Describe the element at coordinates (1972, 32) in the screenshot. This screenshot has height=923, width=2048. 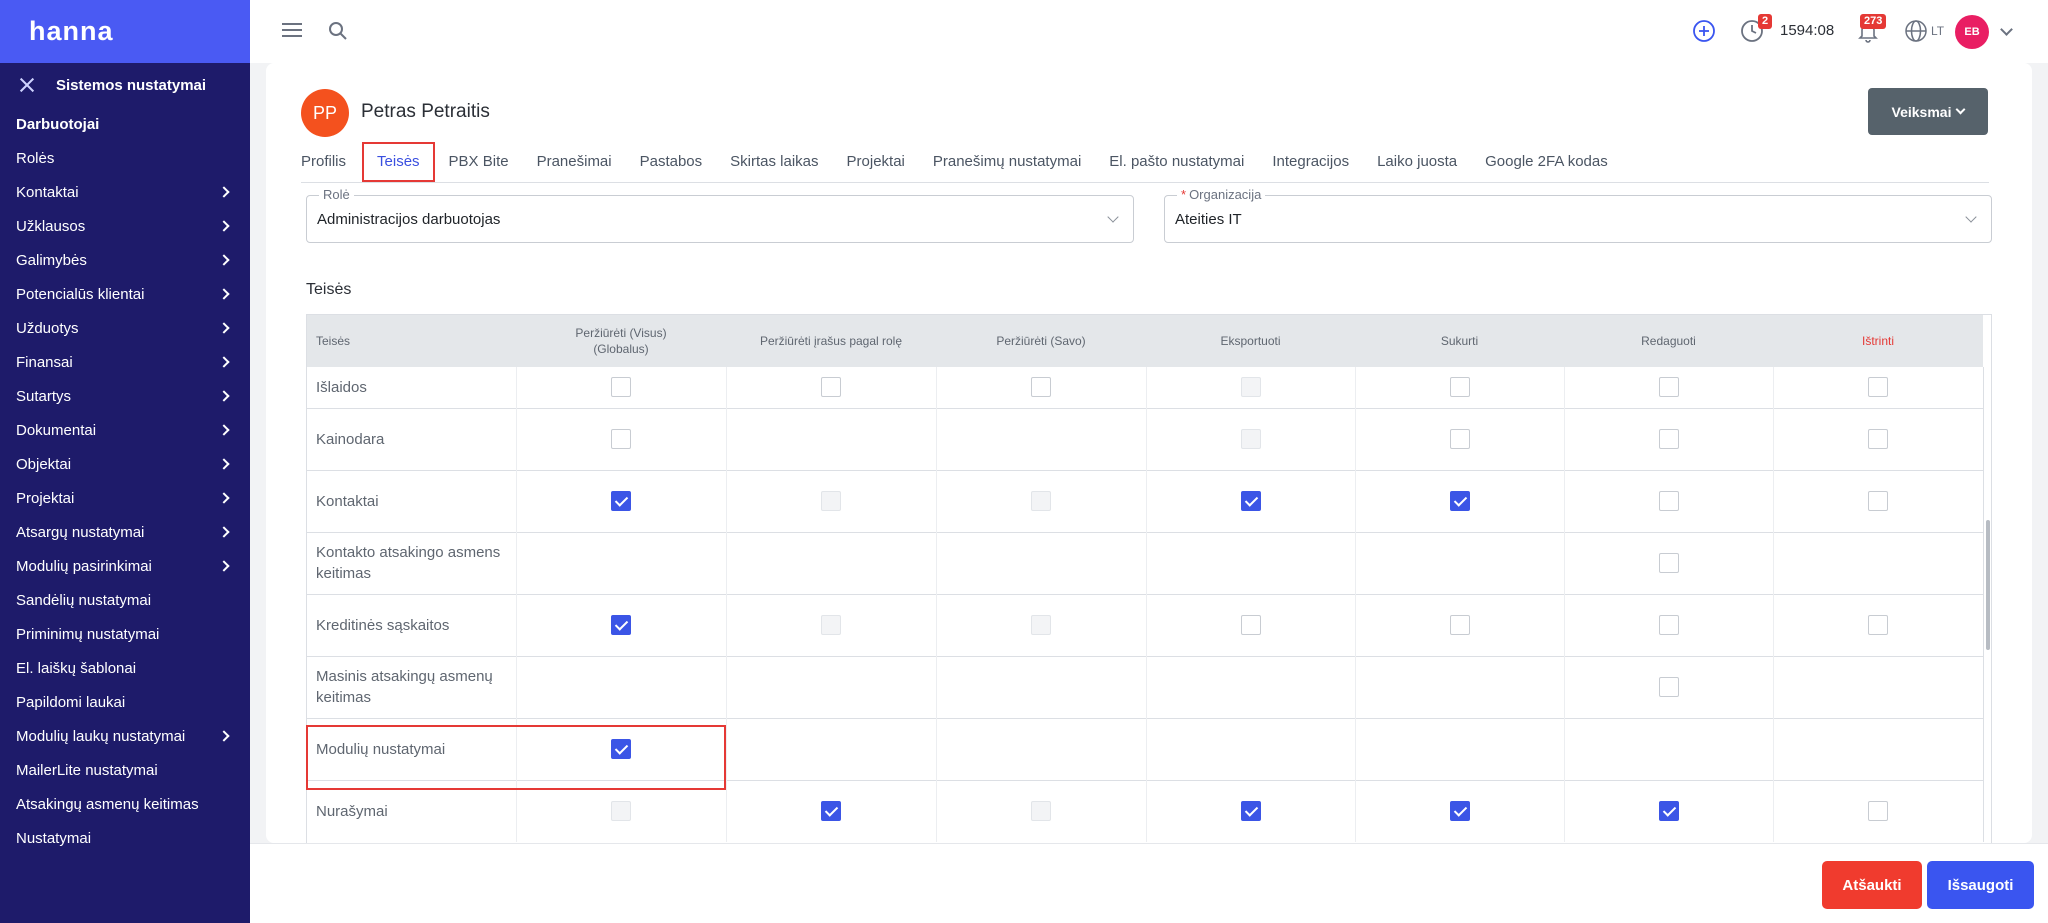
I see `user-avatar: EB` at that location.